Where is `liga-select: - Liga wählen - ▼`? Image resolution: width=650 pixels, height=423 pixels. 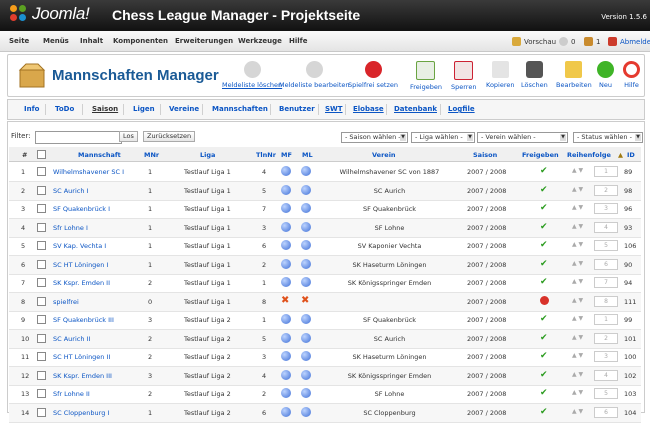
liga-select: - Liga wählen - ▼ is located at coordinates (443, 137).